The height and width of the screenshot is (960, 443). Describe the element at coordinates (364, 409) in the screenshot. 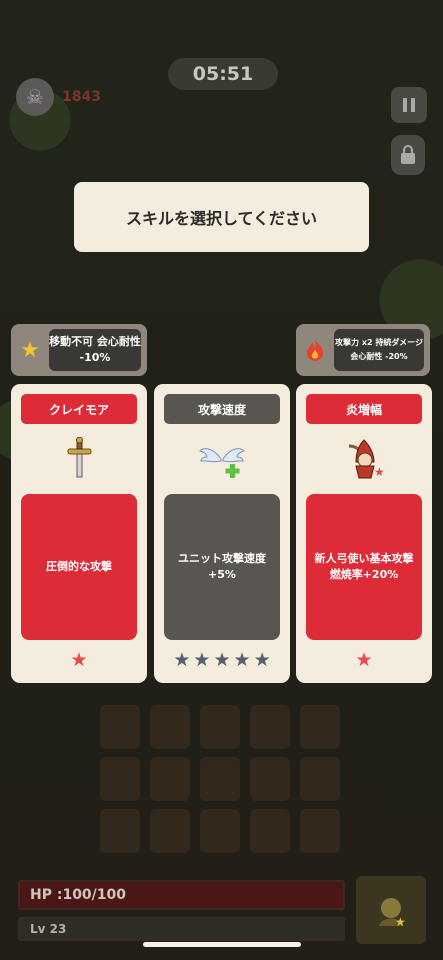

I see `skill-card-title: 炎増幅` at that location.